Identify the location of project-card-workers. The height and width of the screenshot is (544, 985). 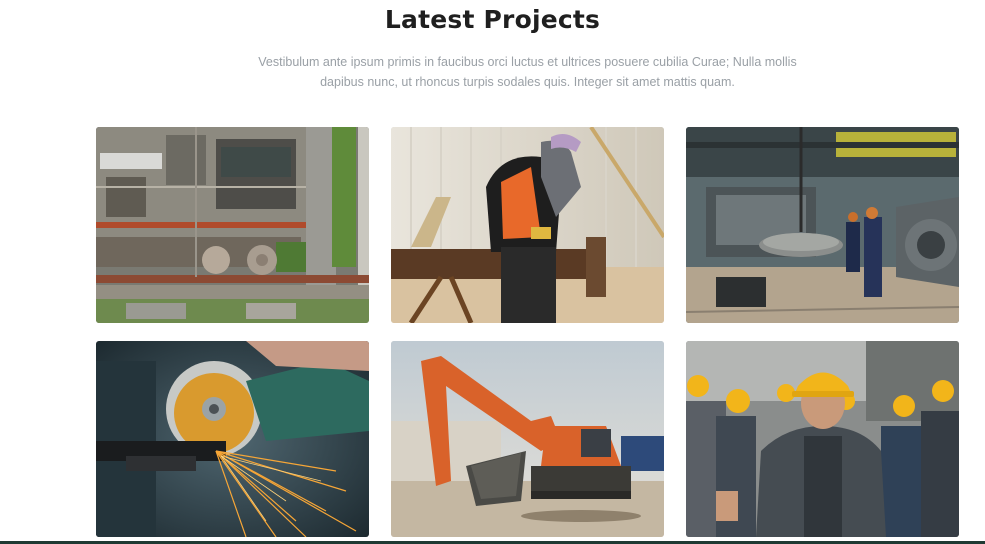
(822, 439).